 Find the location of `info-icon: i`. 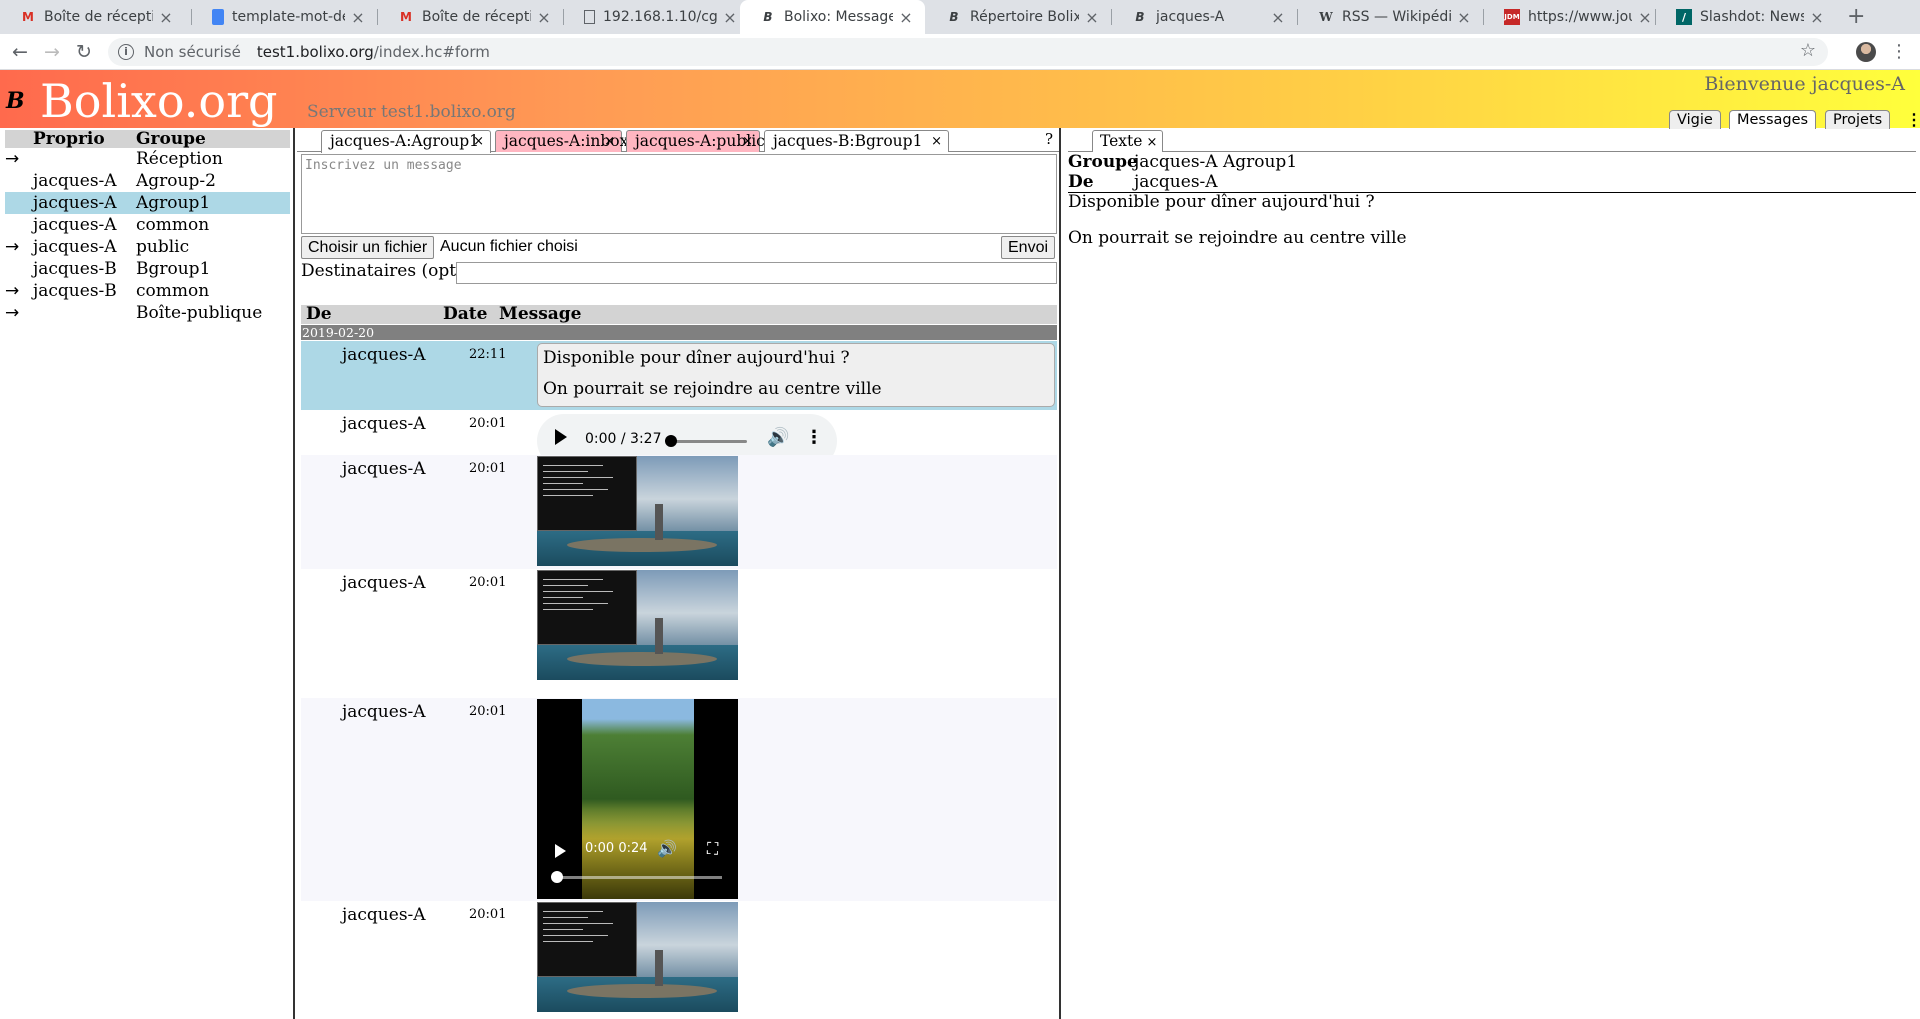

info-icon: i is located at coordinates (126, 52).